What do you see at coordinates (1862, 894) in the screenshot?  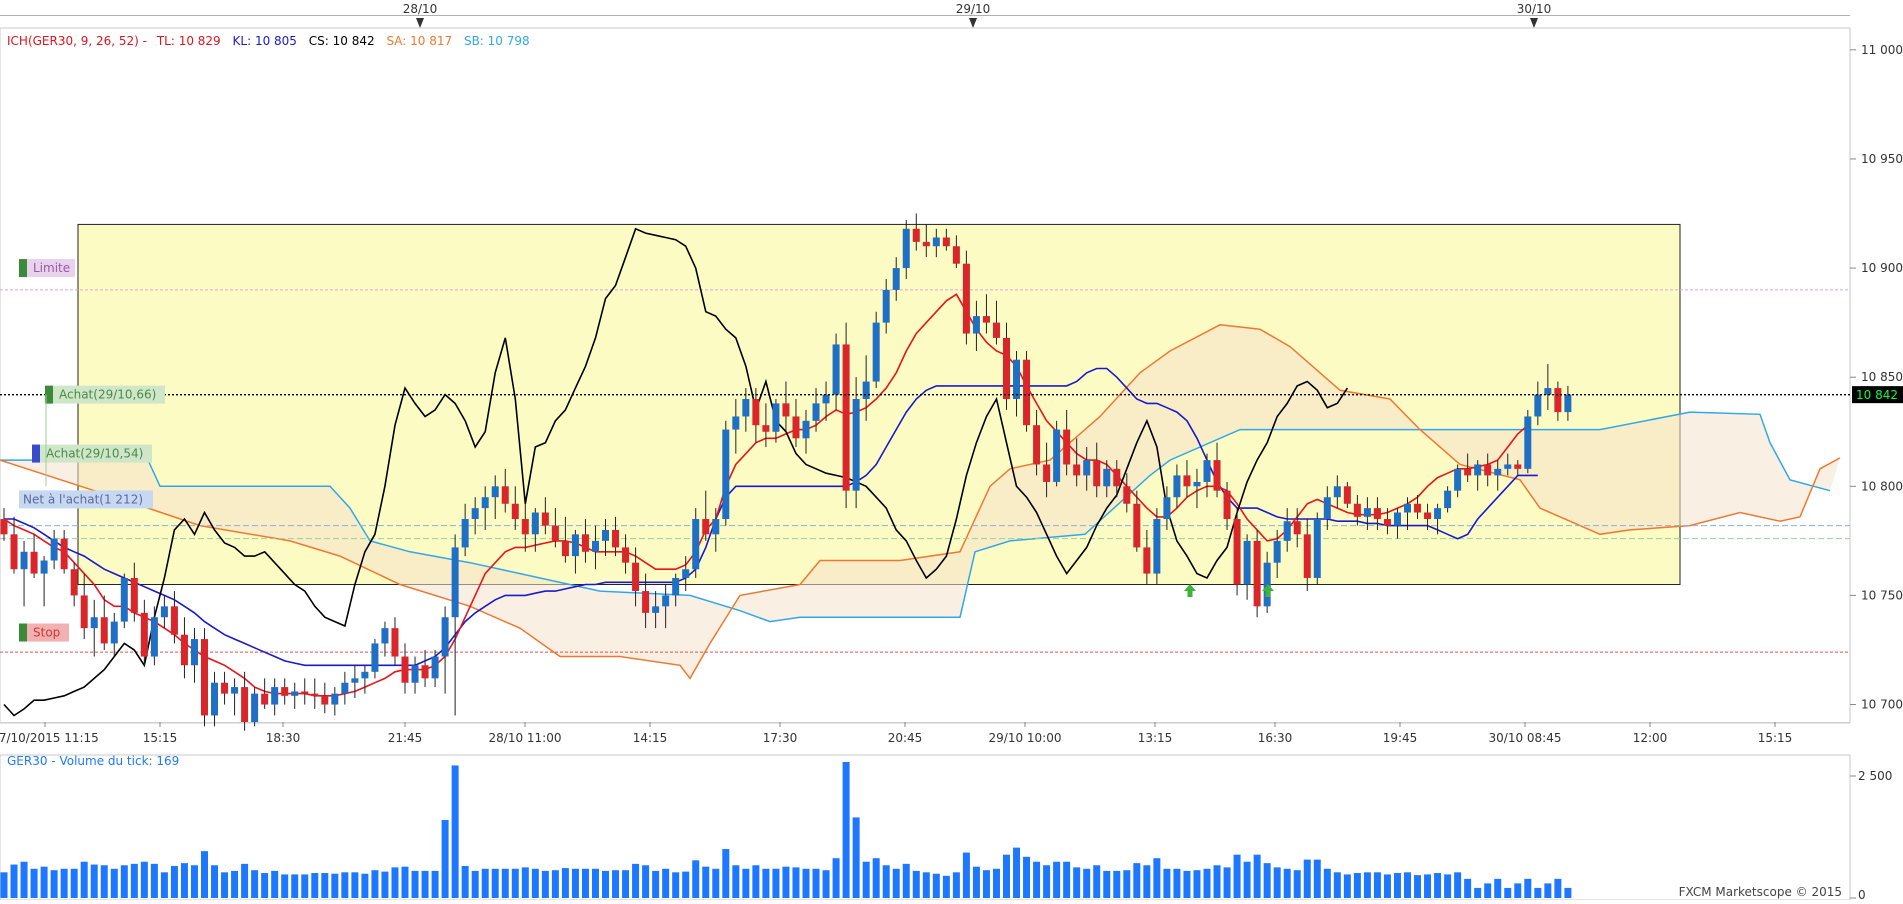 I see `volume-tick-label-0: 0` at bounding box center [1862, 894].